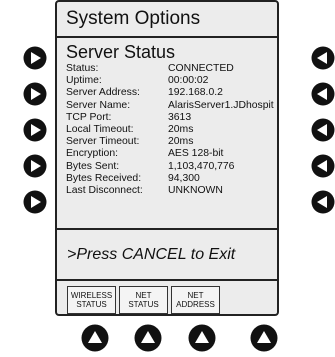  Describe the element at coordinates (167, 20) in the screenshot. I see `screen-title: System Options` at that location.